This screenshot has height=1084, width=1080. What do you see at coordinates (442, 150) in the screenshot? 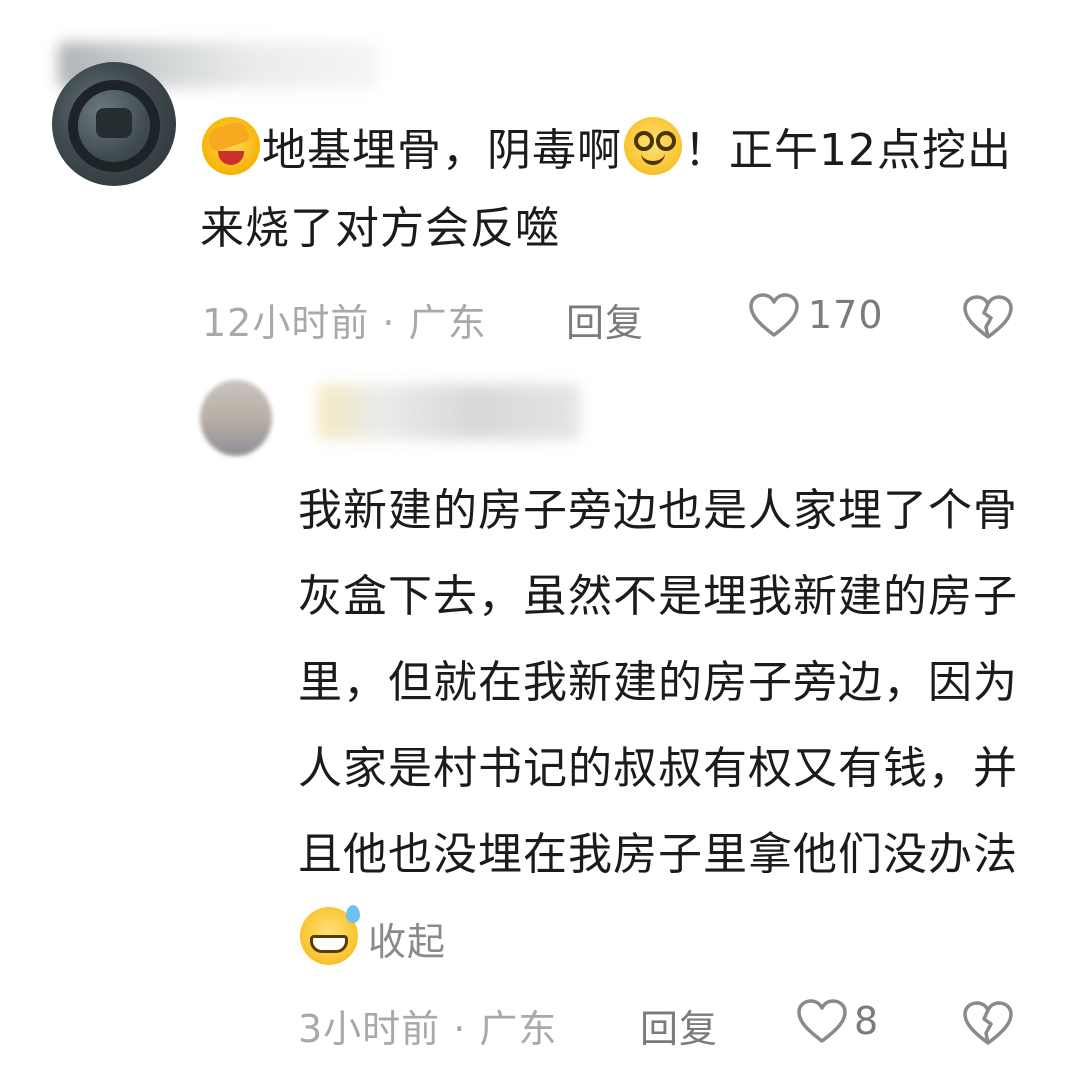
I see `comment-text-part1: 地基埋骨，阴毒啊` at bounding box center [442, 150].